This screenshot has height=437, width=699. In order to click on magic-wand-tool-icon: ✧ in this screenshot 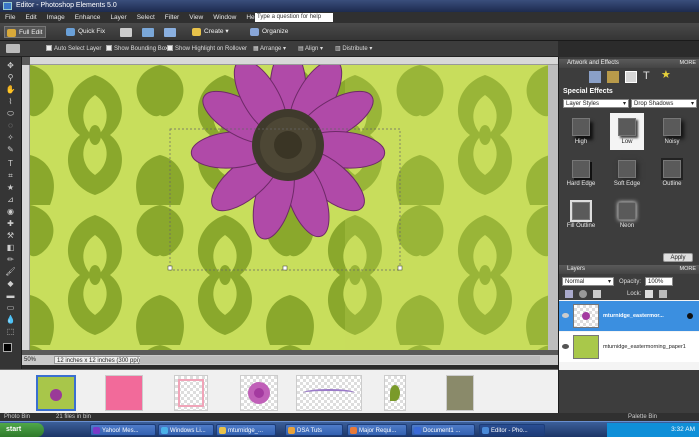, I will do `click(10, 137)`.